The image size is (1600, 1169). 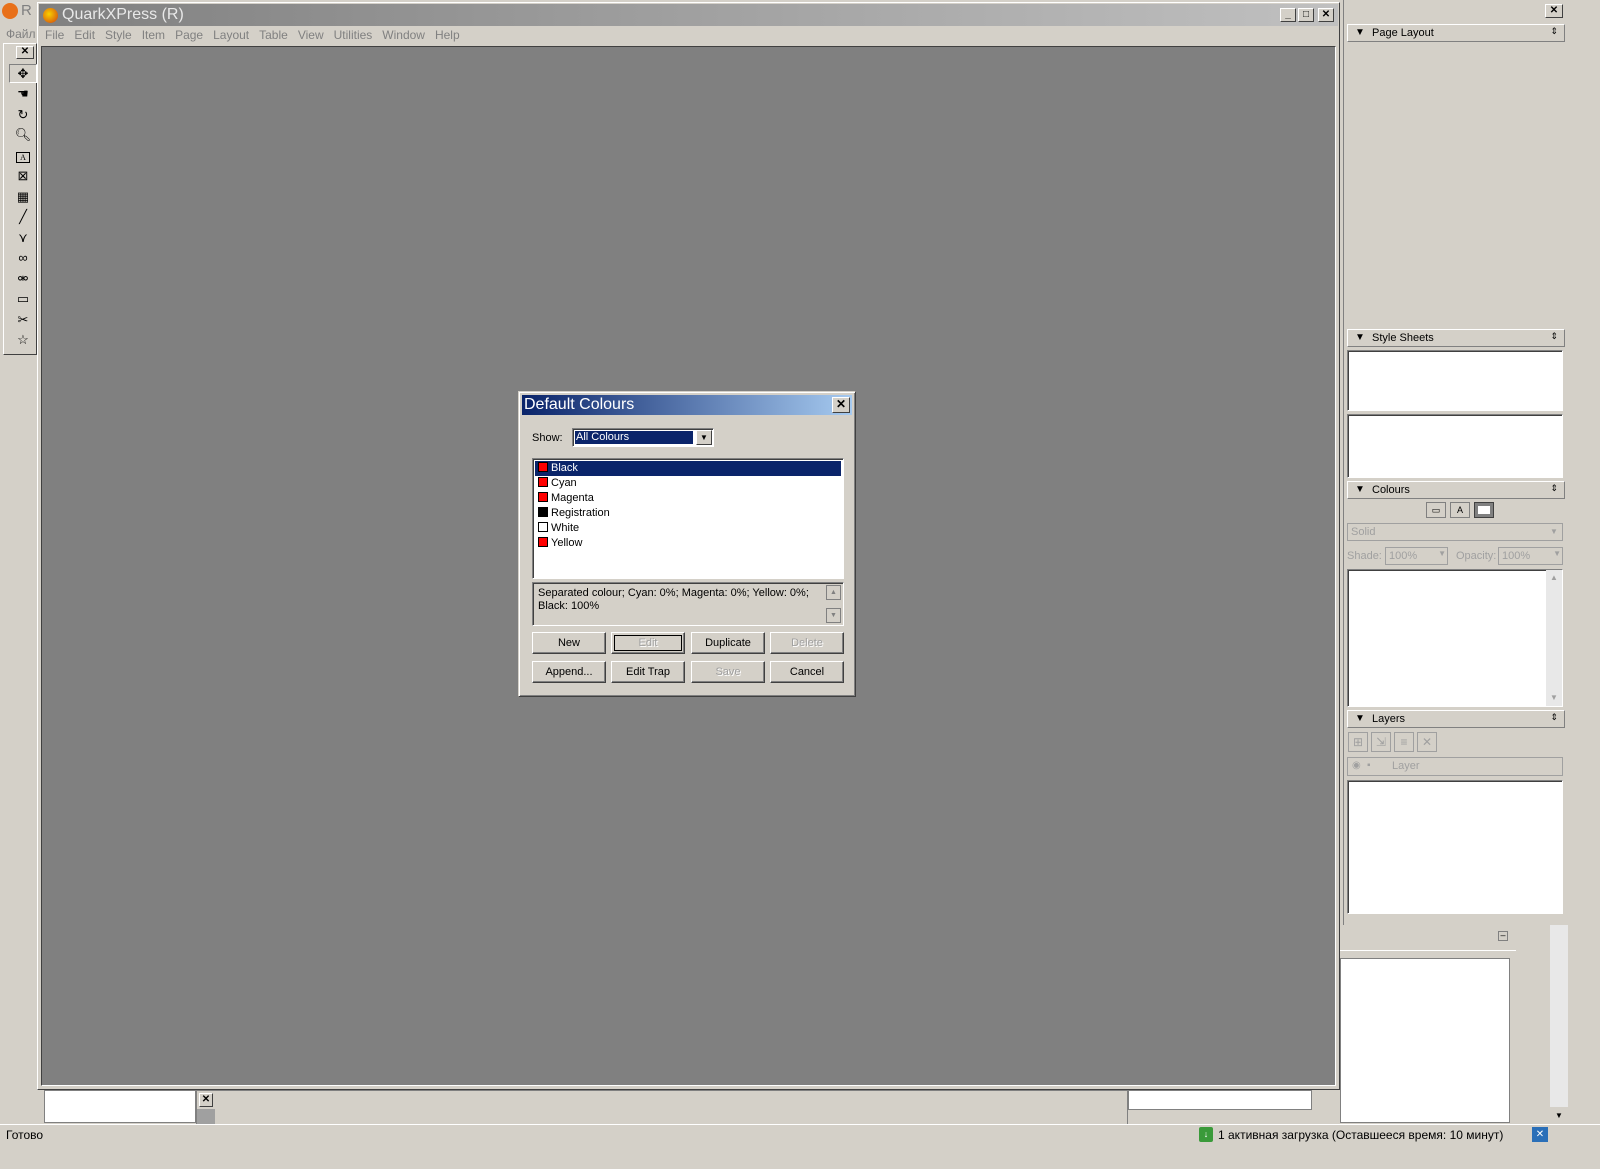 I want to click on zoom-icon: 🔍︎, so click(x=23, y=135).